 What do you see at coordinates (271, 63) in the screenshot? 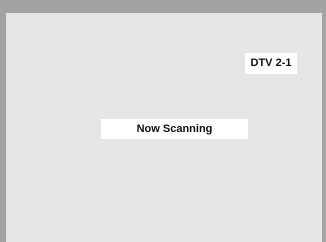
I see `channel-badge: DTV 2-1` at bounding box center [271, 63].